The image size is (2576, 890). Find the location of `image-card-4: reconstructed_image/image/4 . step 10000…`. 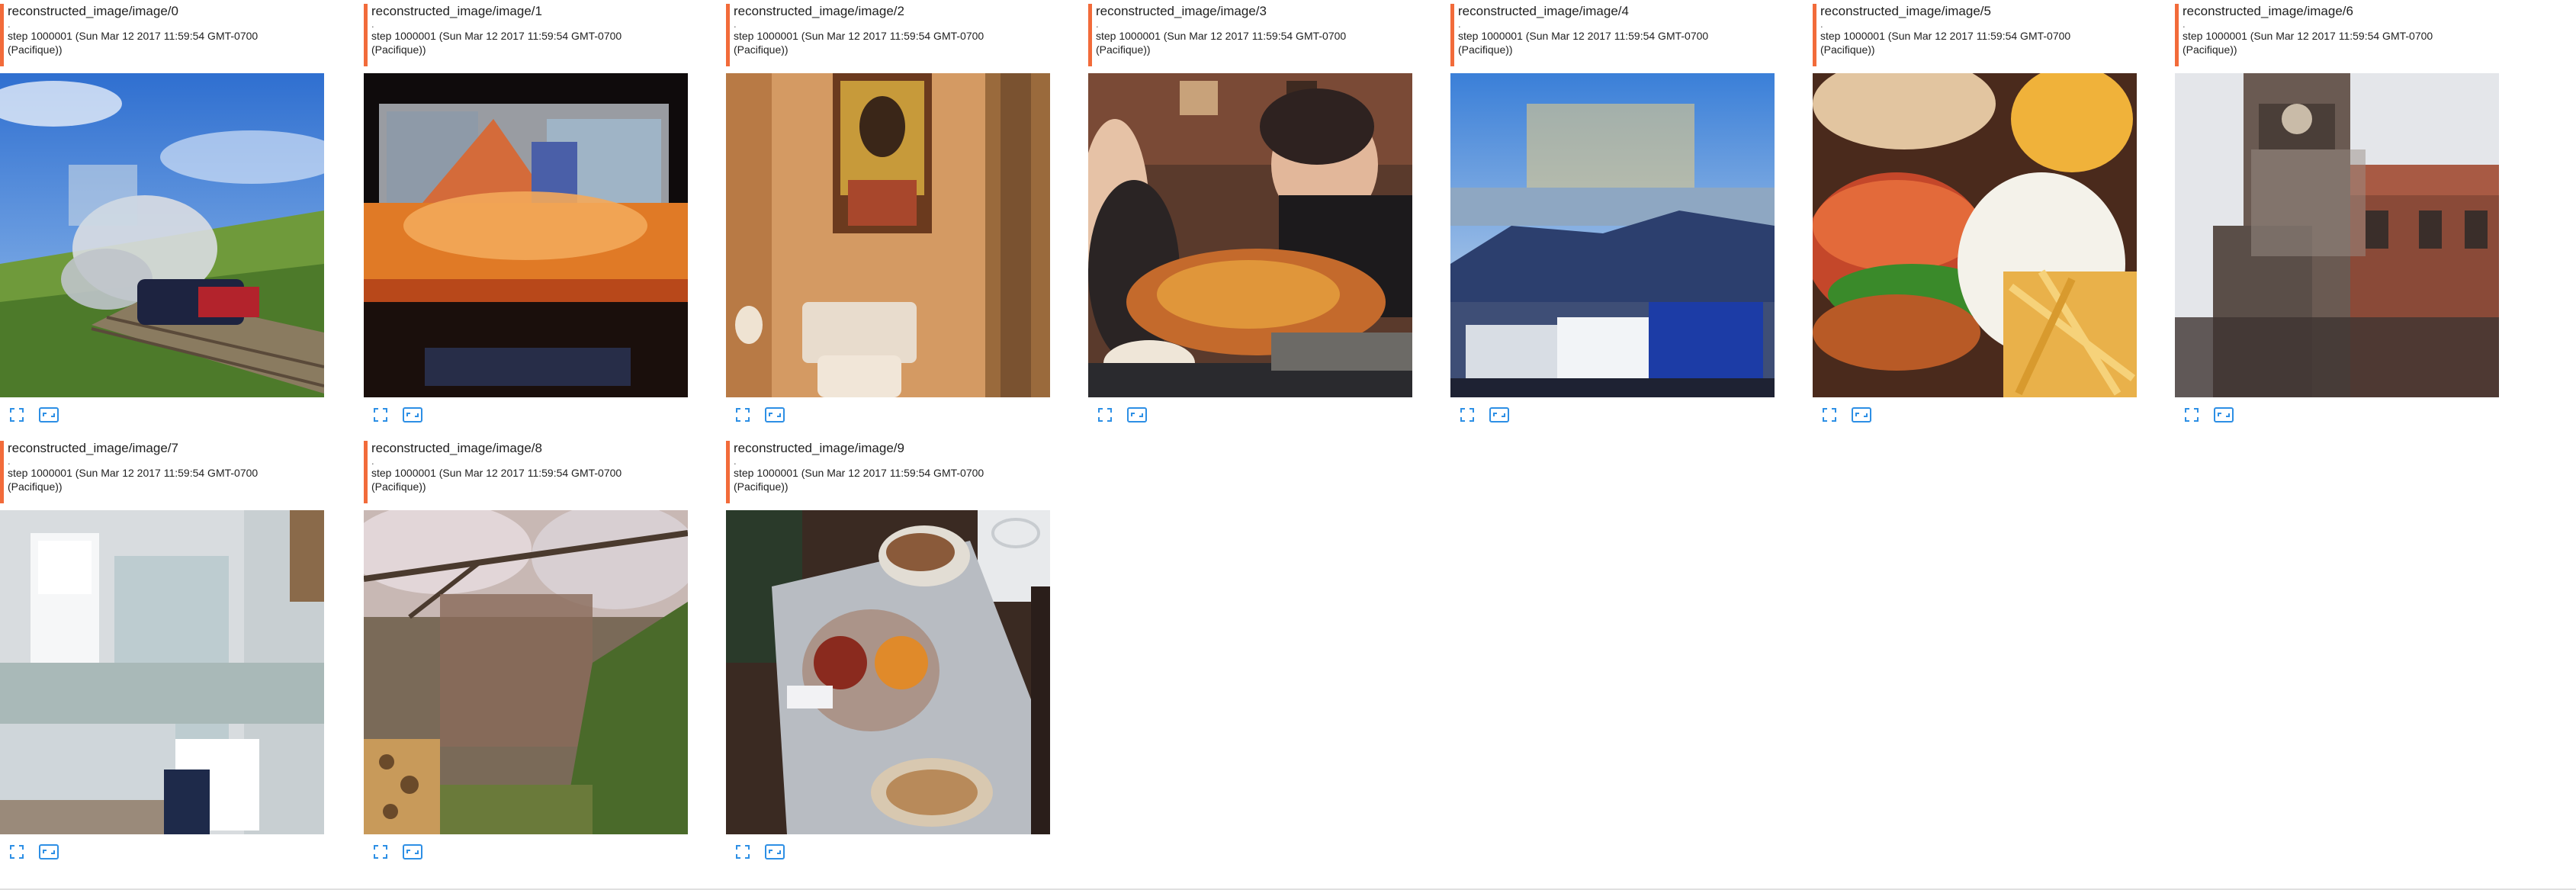

image-card-4: reconstructed_image/image/4 . step 10000… is located at coordinates (1612, 213).